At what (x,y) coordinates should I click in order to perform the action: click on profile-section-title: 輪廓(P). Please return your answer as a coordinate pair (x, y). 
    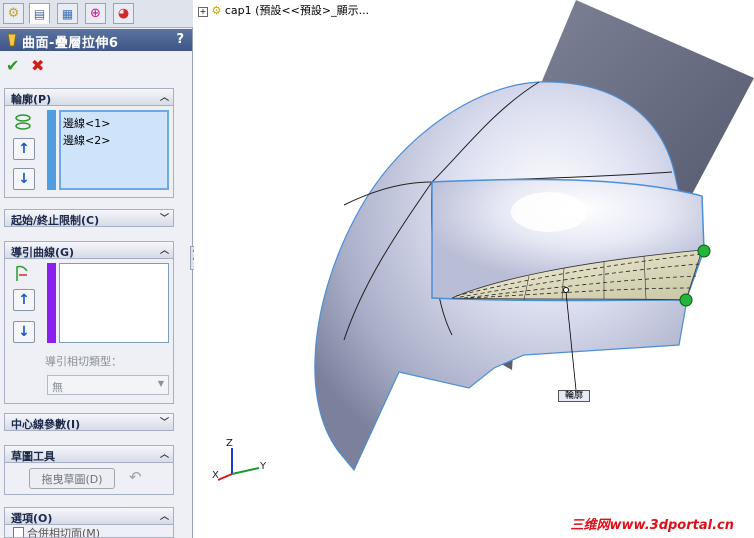
    Looking at the image, I should click on (31, 99).